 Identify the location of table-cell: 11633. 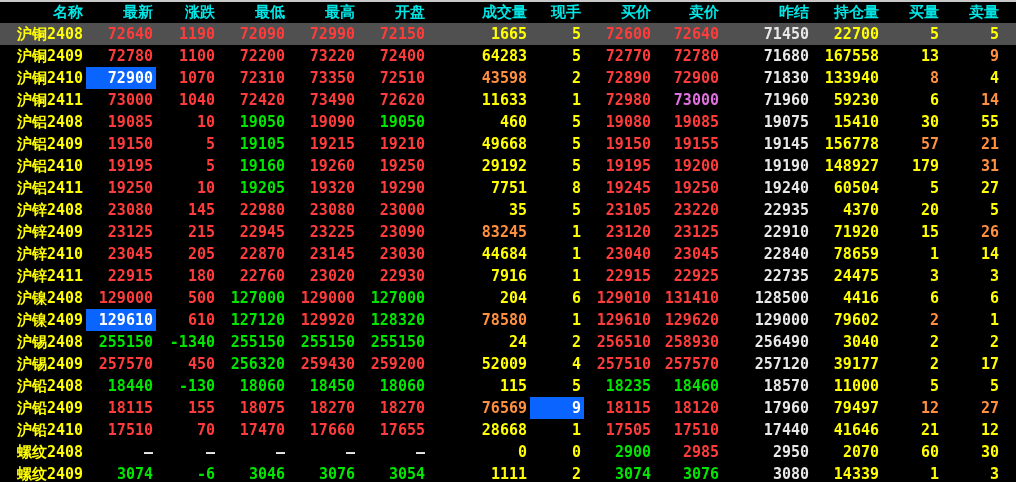
(504, 100).